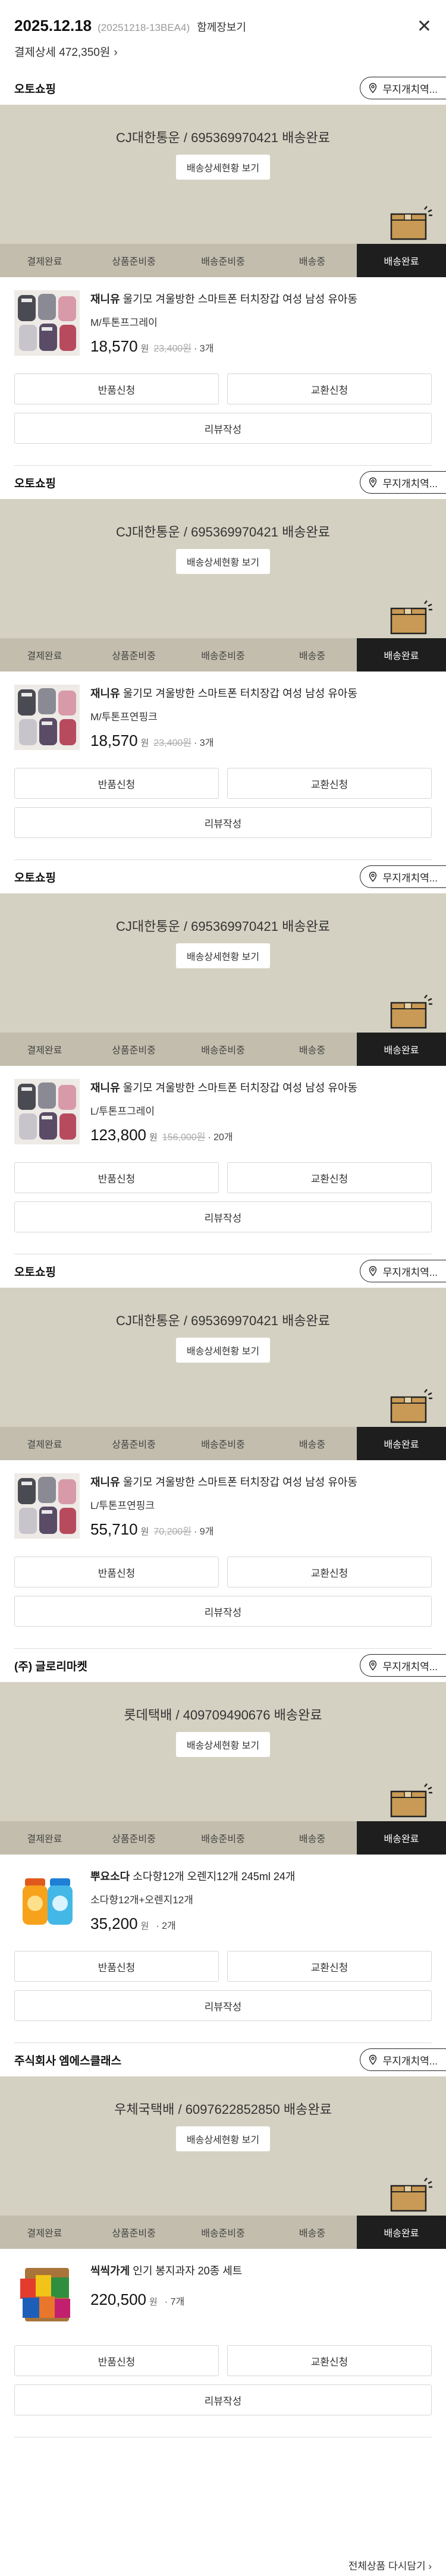  What do you see at coordinates (144, 1532) in the screenshot?
I see `price-currency: 원` at bounding box center [144, 1532].